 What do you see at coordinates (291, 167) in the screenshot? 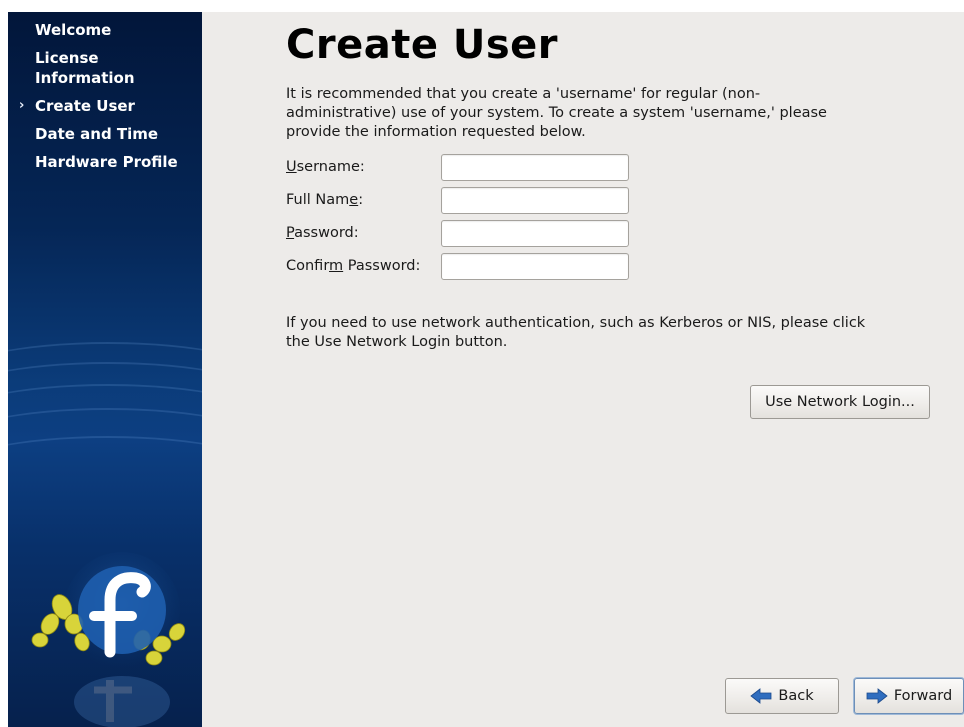
I see `username-mnemonic: U` at bounding box center [291, 167].